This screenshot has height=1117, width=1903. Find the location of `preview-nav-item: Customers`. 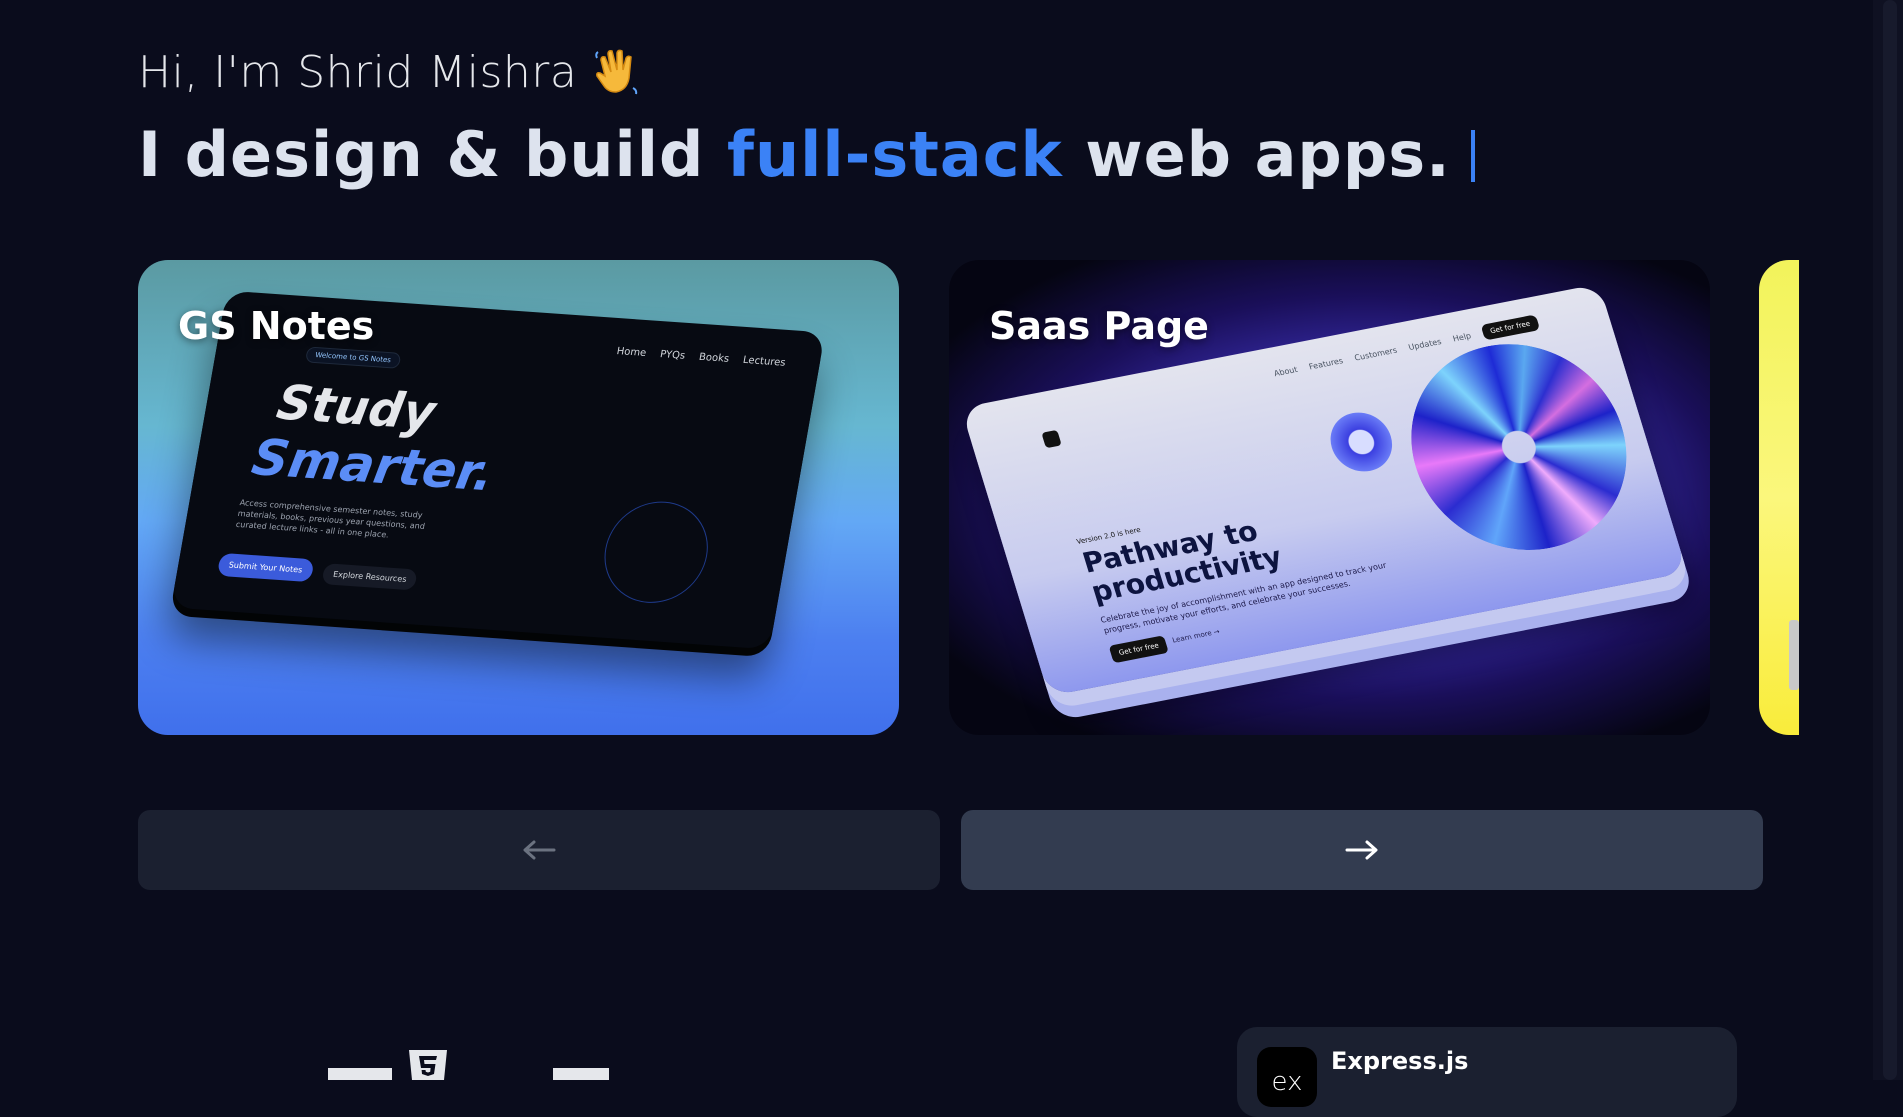

preview-nav-item: Customers is located at coordinates (1376, 354).